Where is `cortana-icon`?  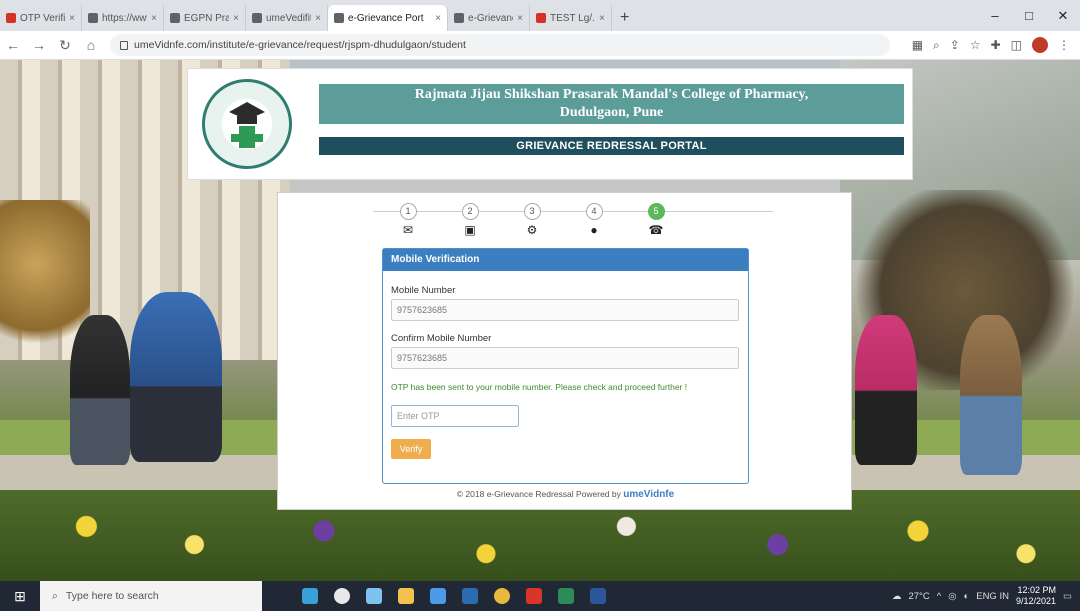 cortana-icon is located at coordinates (342, 596).